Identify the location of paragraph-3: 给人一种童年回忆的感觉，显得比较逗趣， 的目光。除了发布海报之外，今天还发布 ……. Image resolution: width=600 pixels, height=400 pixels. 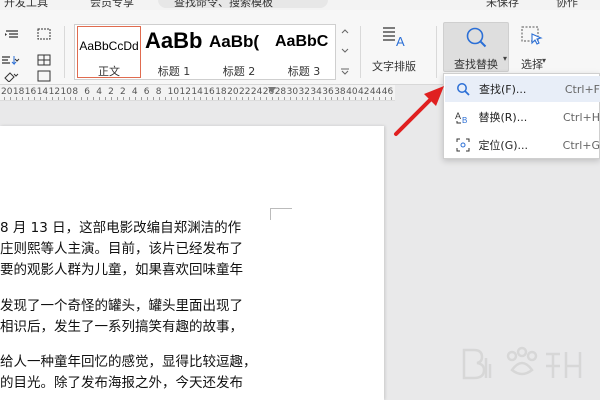
(137, 376).